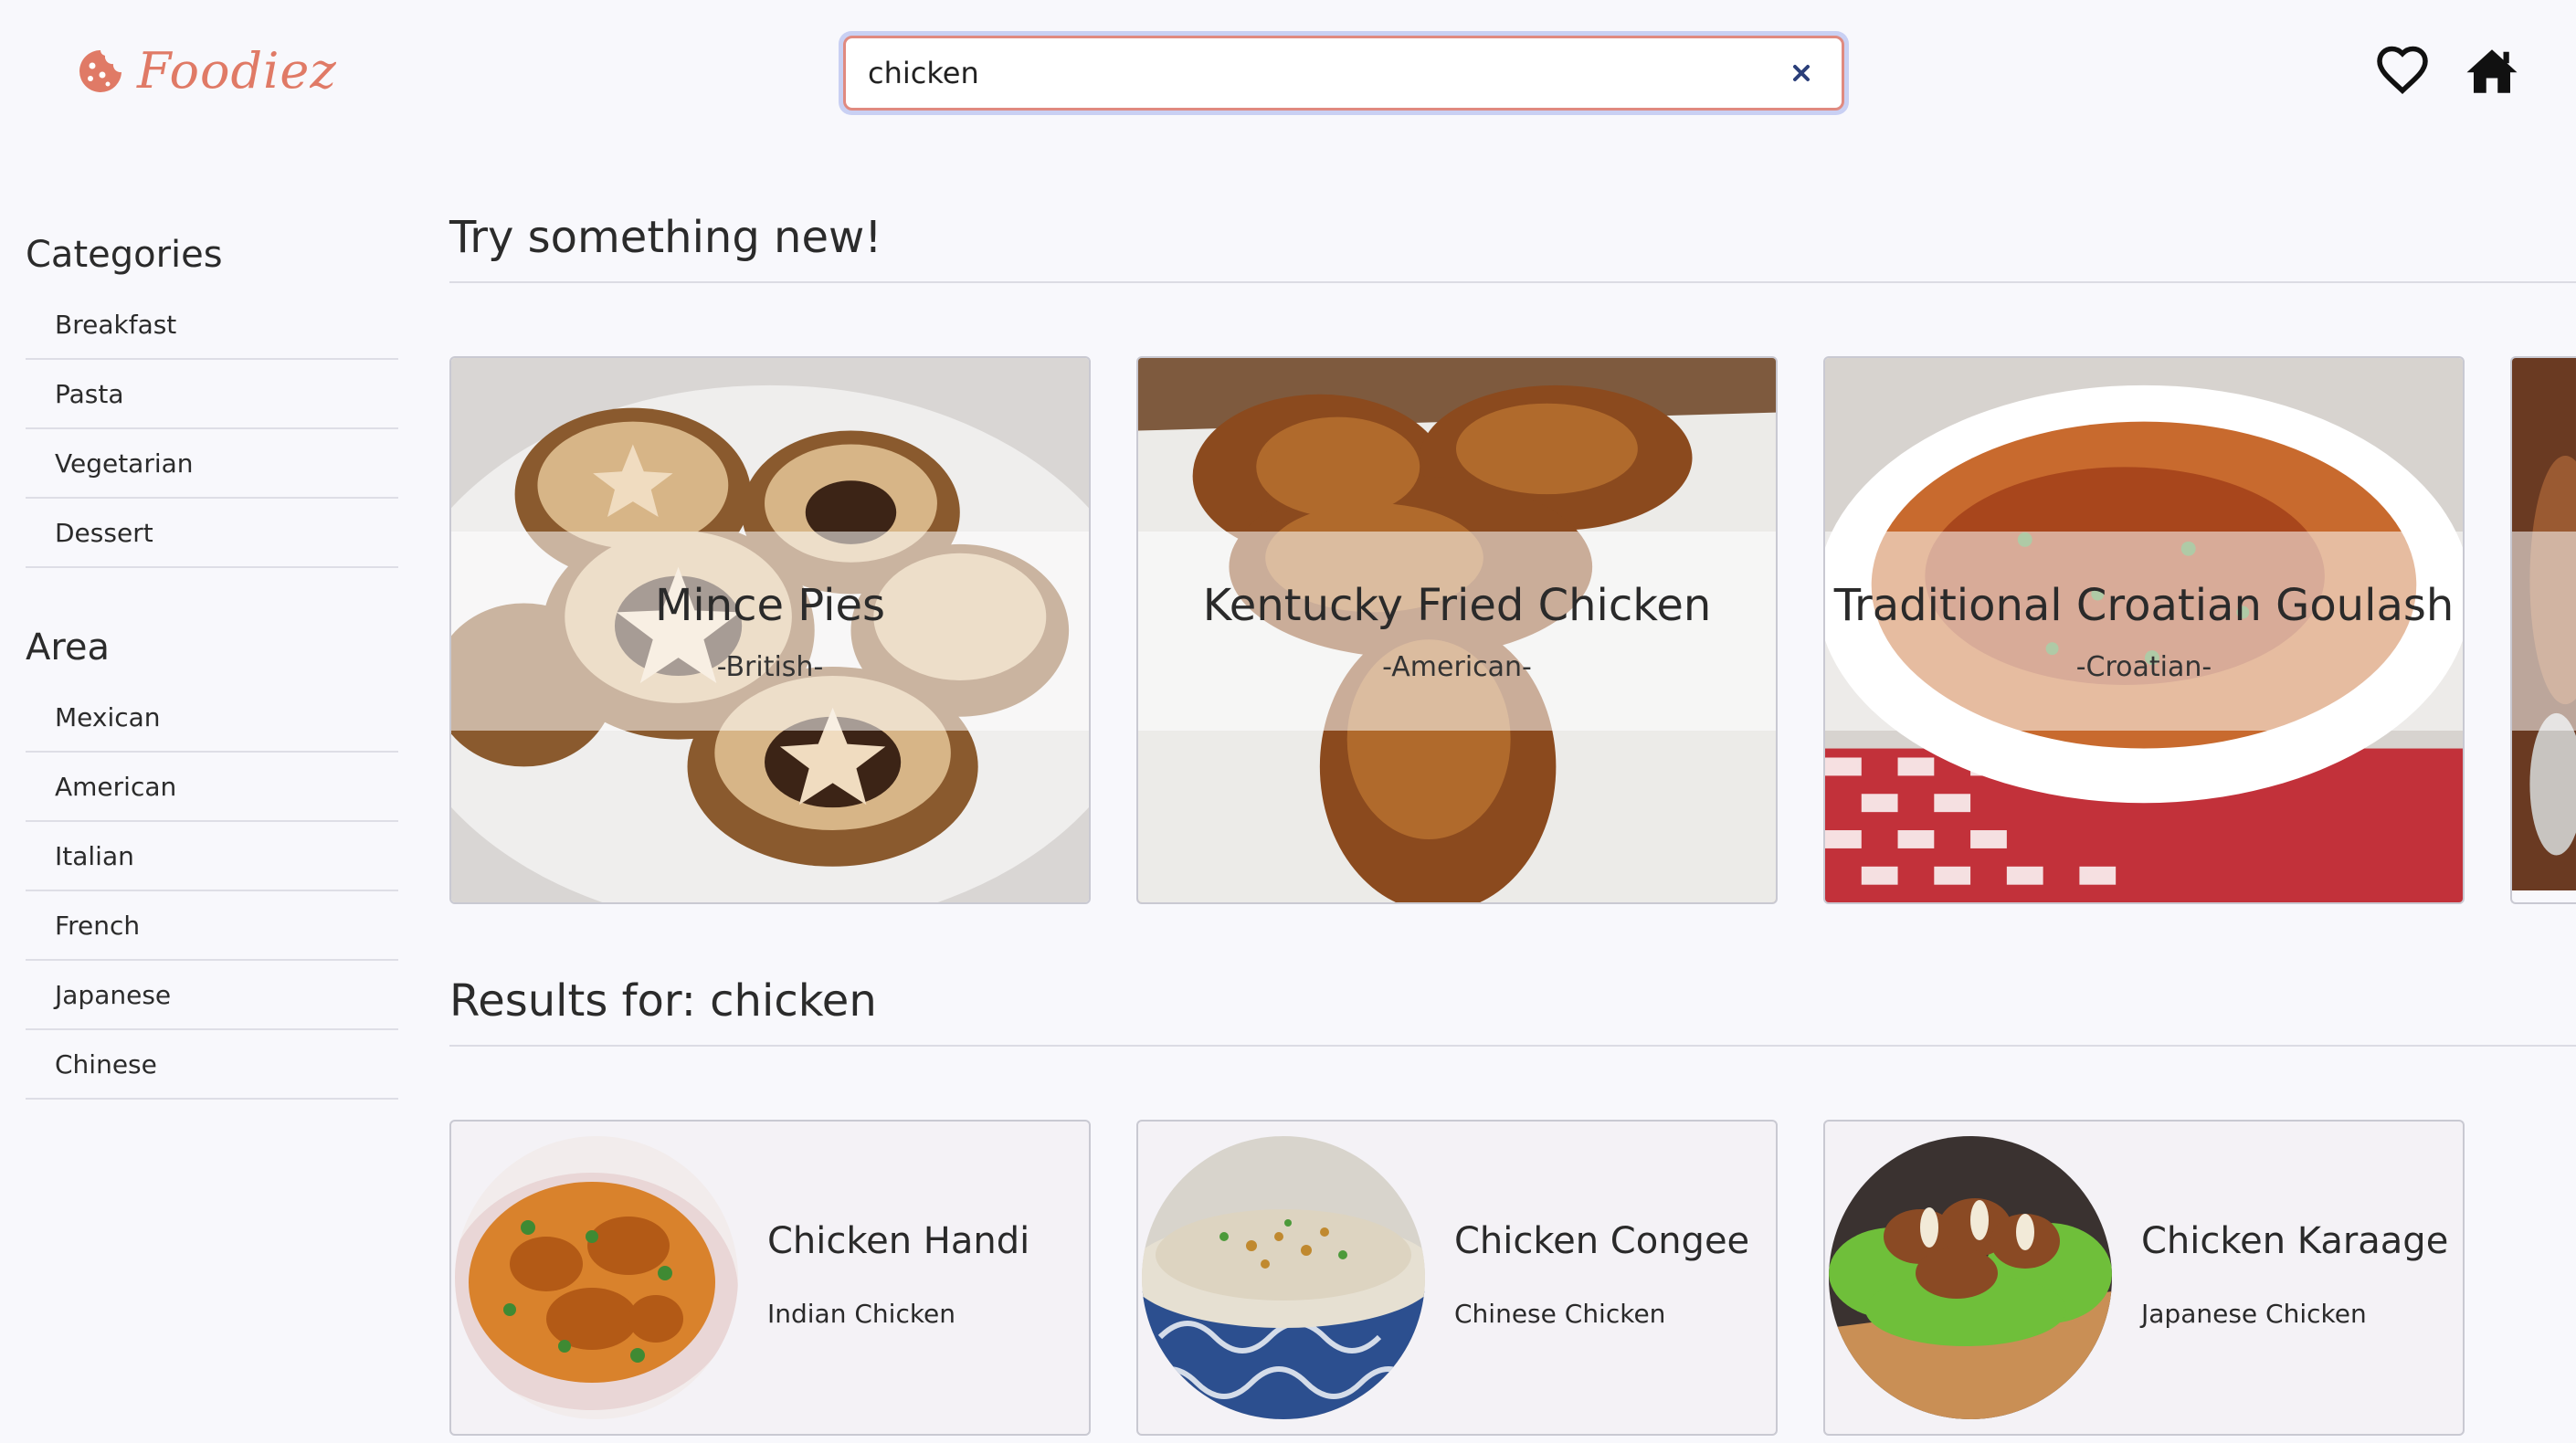 The height and width of the screenshot is (1443, 2576). I want to click on search-box, so click(1344, 73).